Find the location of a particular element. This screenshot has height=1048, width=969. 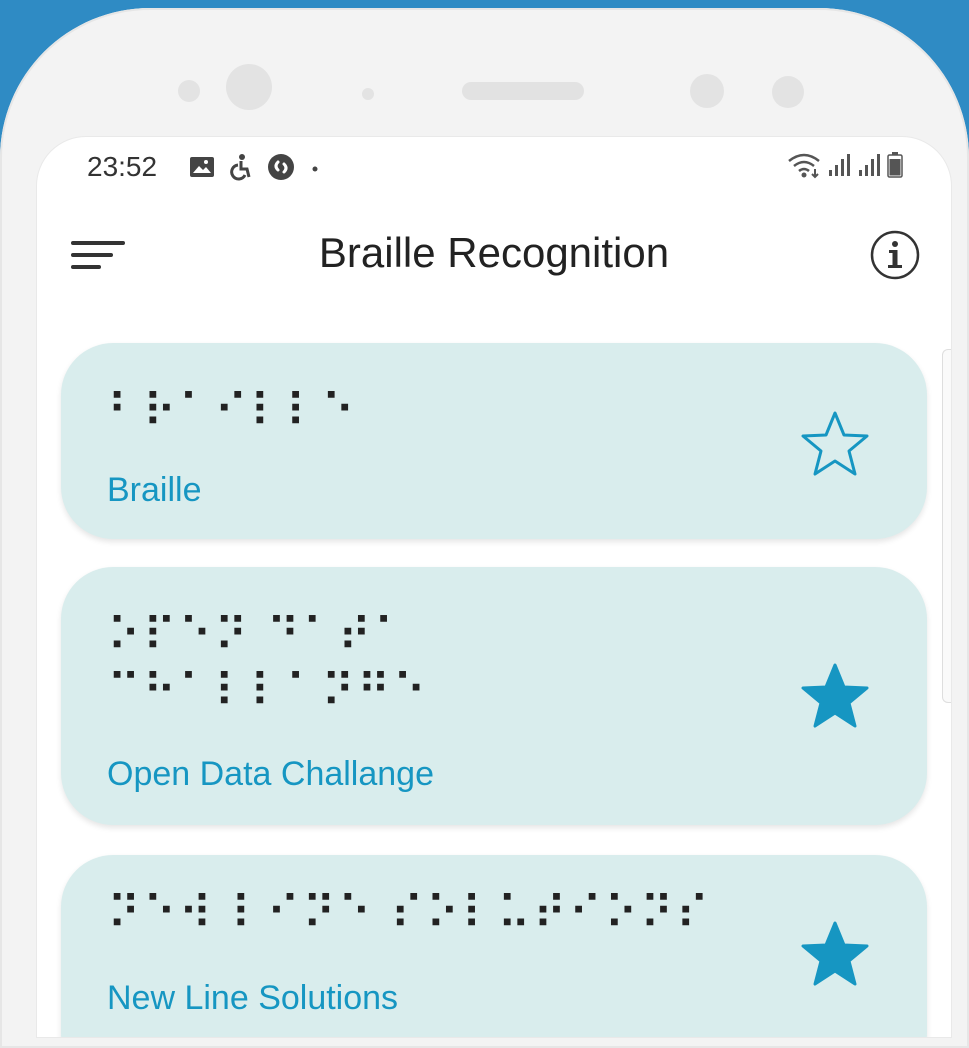

star-outline-icon is located at coordinates (835, 444).